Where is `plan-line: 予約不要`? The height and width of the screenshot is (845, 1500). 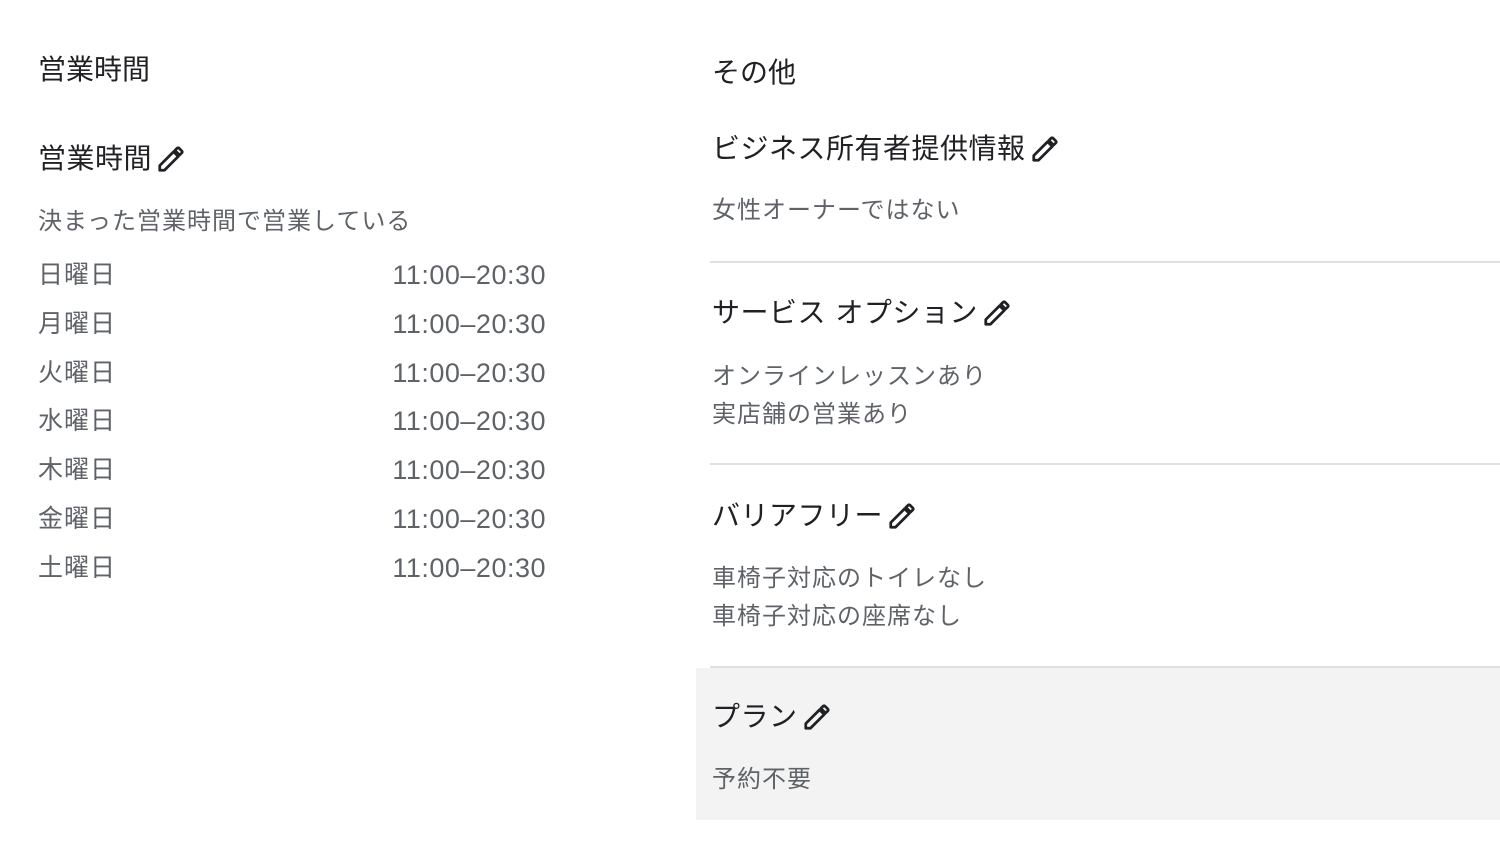 plan-line: 予約不要 is located at coordinates (762, 779).